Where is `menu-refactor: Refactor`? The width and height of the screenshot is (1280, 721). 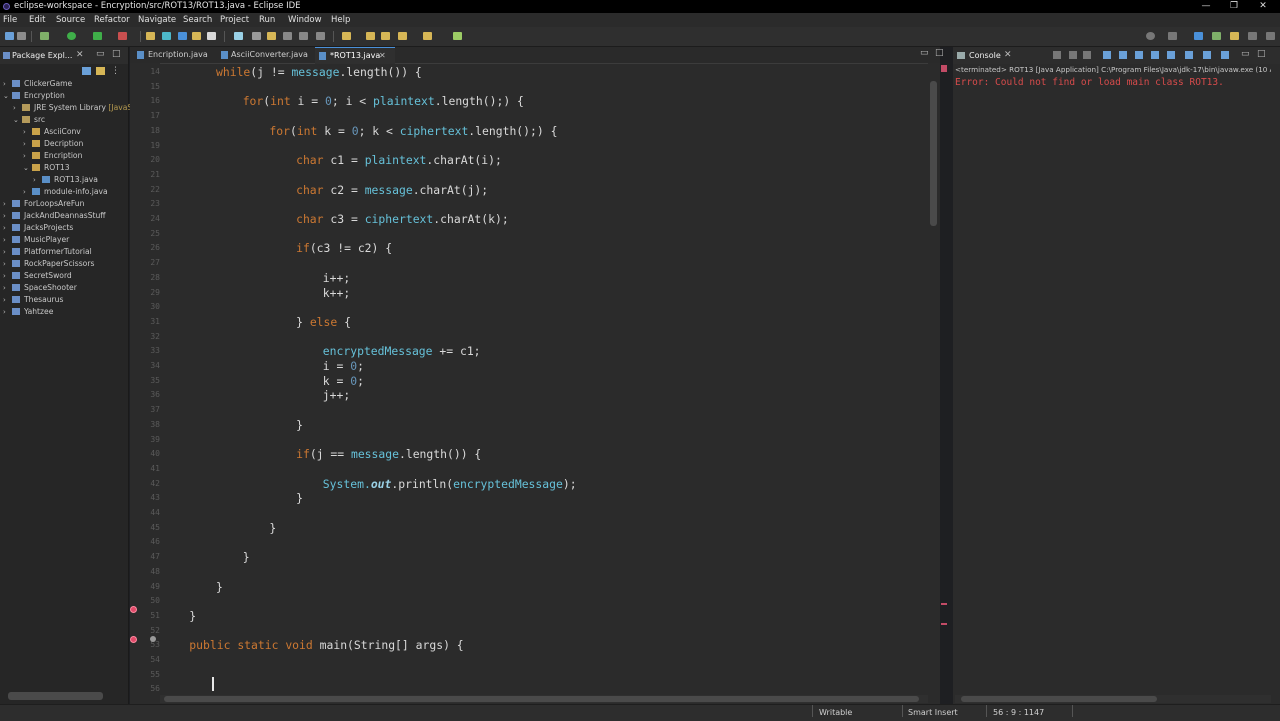 menu-refactor: Refactor is located at coordinates (112, 20).